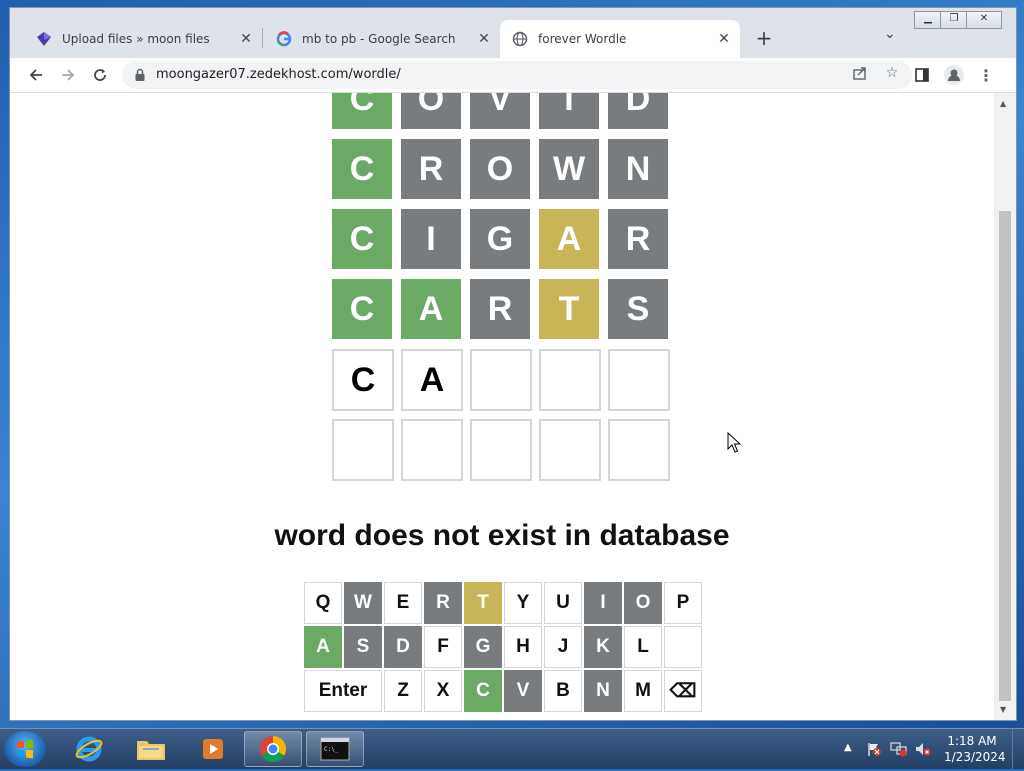  I want to click on google-favicon-icon, so click(284, 39).